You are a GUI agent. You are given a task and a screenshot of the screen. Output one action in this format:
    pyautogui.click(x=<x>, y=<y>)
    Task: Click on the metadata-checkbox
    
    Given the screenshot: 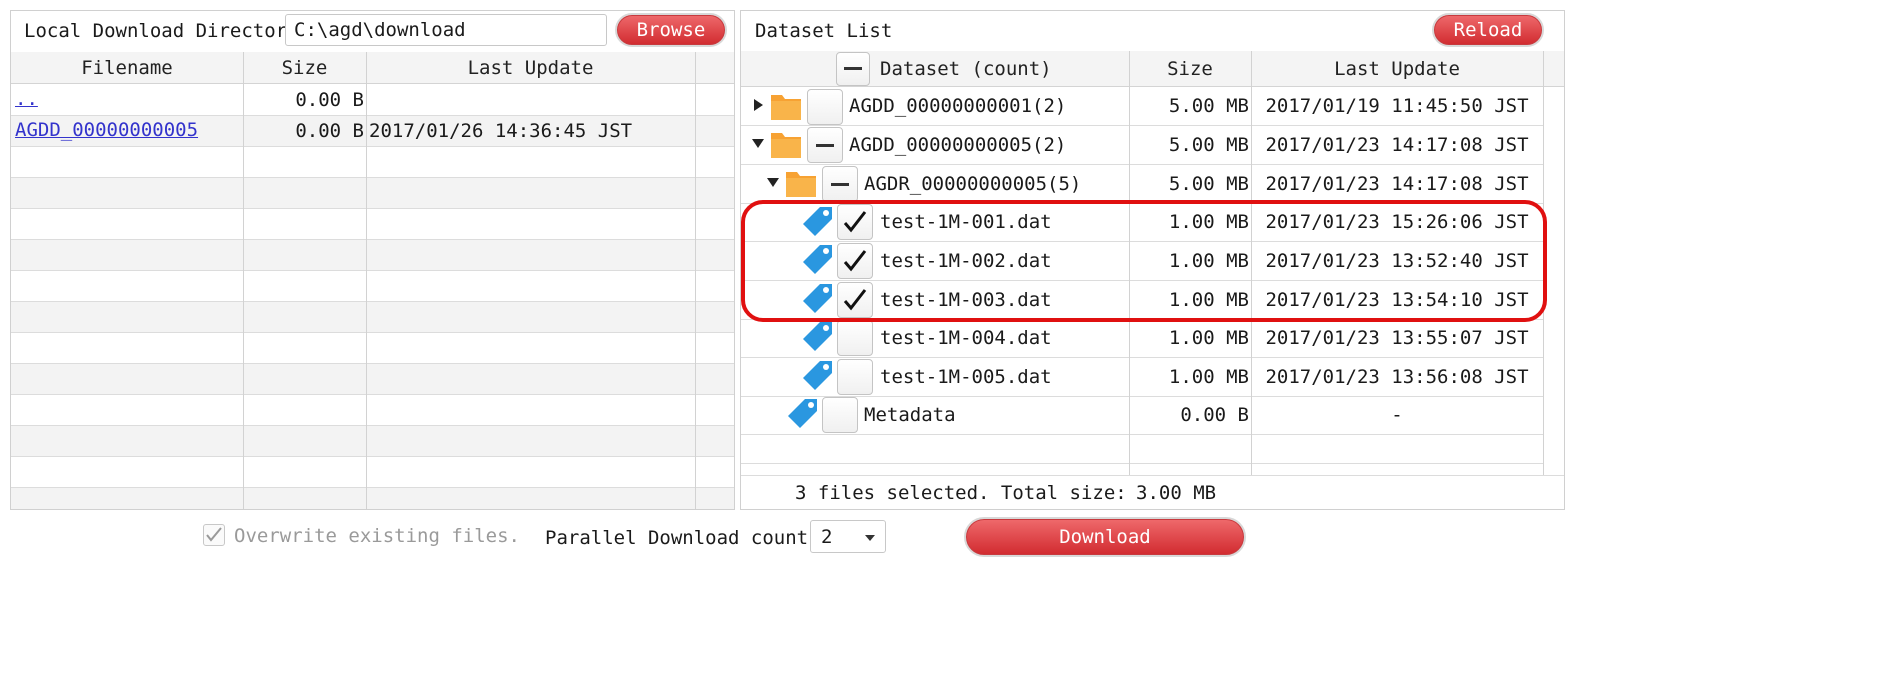 What is the action you would take?
    pyautogui.click(x=840, y=415)
    